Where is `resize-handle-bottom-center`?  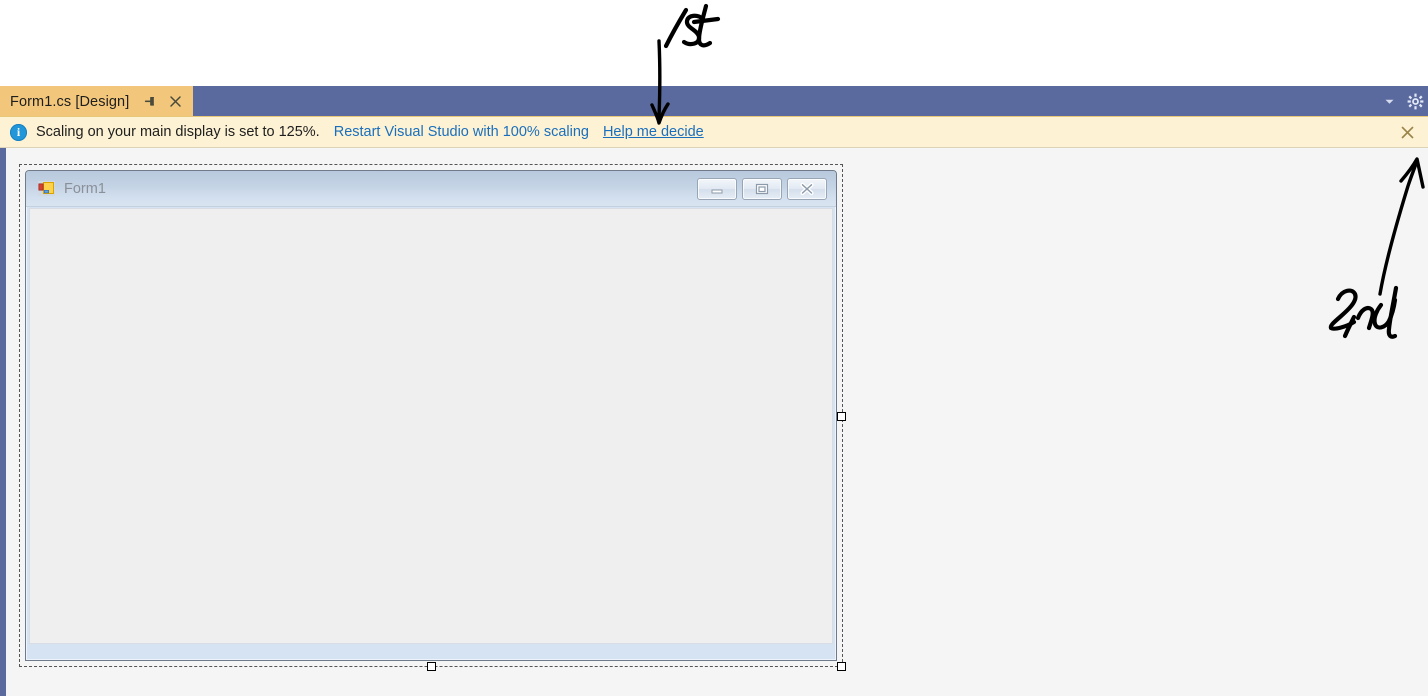 resize-handle-bottom-center is located at coordinates (431, 666).